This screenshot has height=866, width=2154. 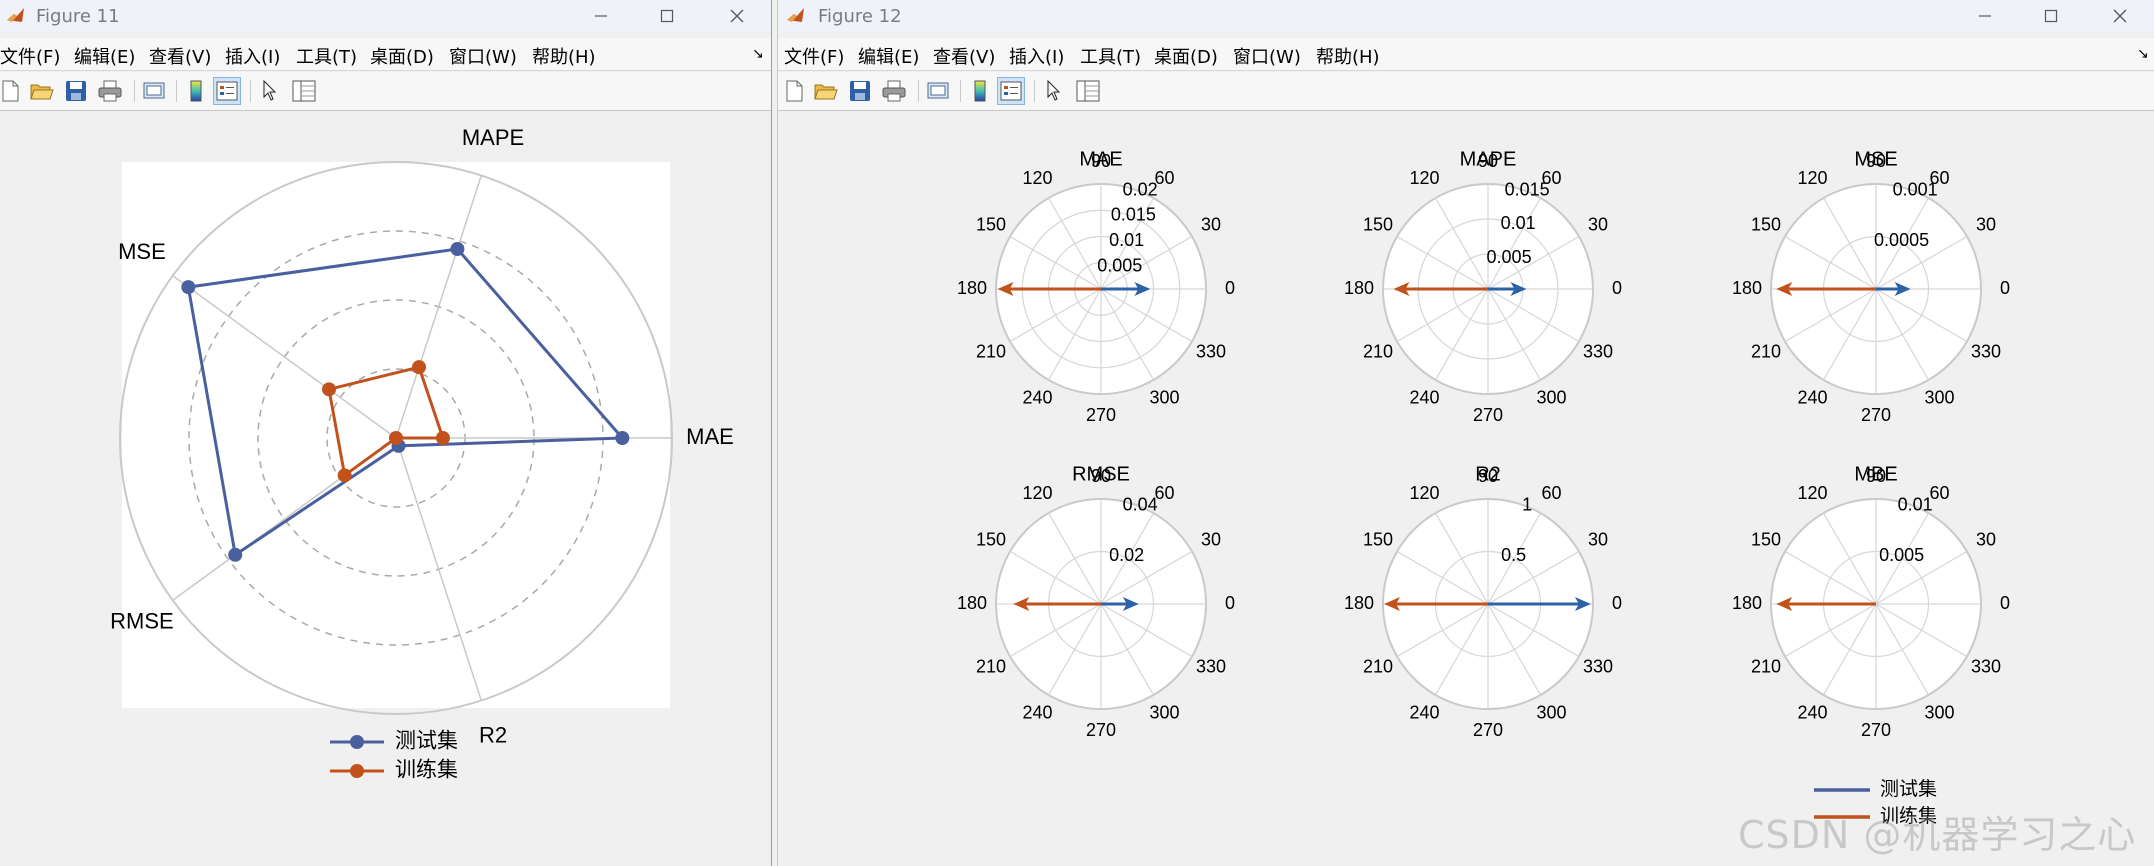 I want to click on compass-title: RMSE, so click(x=1101, y=474).